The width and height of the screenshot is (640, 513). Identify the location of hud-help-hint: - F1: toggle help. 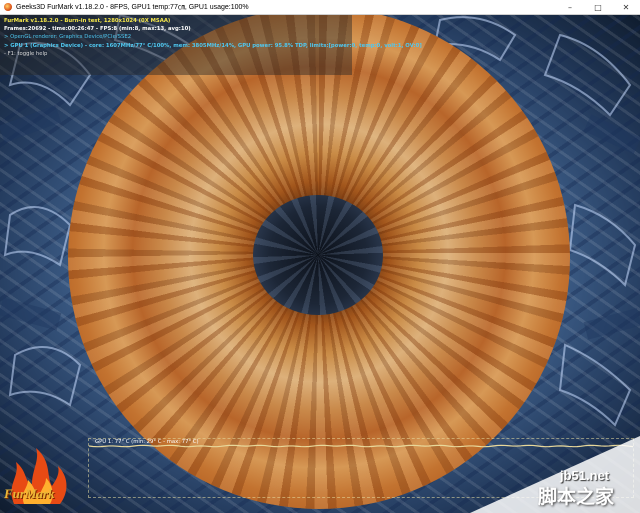
(26, 53).